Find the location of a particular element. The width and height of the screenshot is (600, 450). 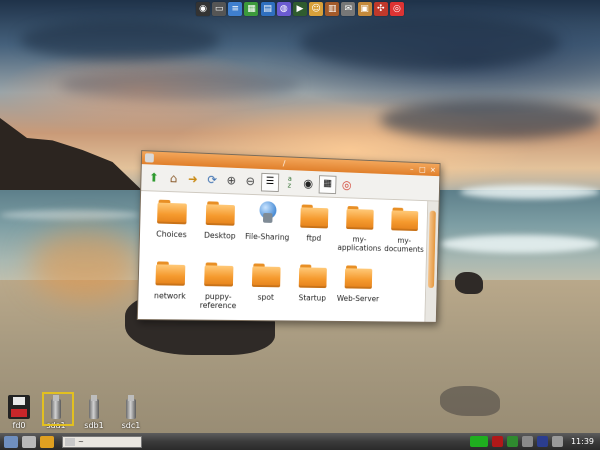

file-item: Web-Server is located at coordinates (358, 291).